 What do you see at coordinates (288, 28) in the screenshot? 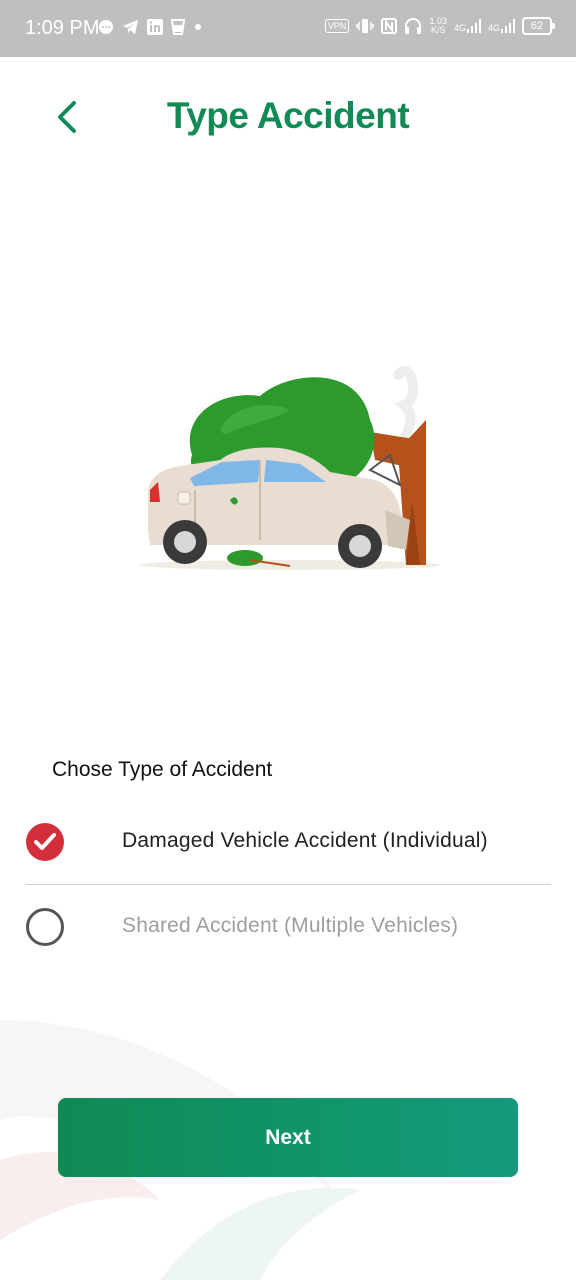
I see `status-bar: 1:09 PM VPN 1.03 K/S 4G 4G 62` at bounding box center [288, 28].